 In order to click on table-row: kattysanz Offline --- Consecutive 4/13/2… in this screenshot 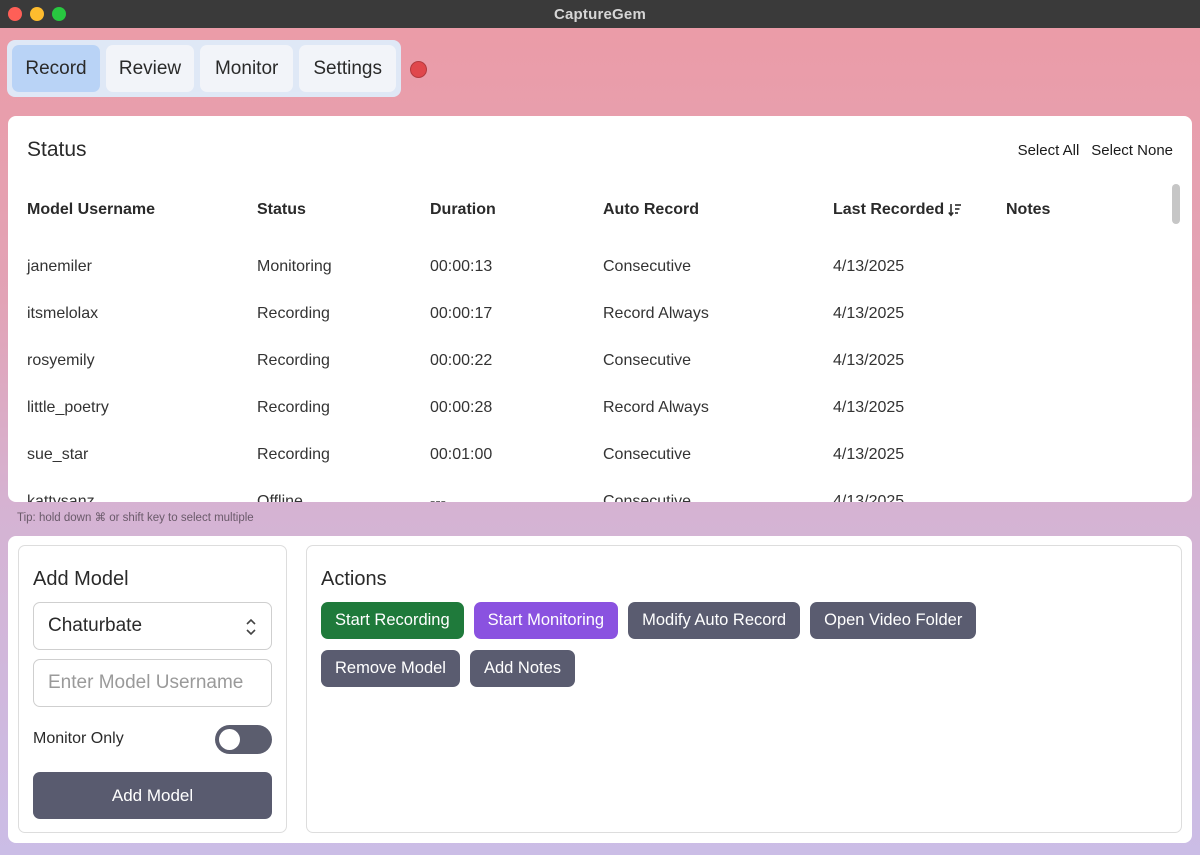, I will do `click(597, 490)`.